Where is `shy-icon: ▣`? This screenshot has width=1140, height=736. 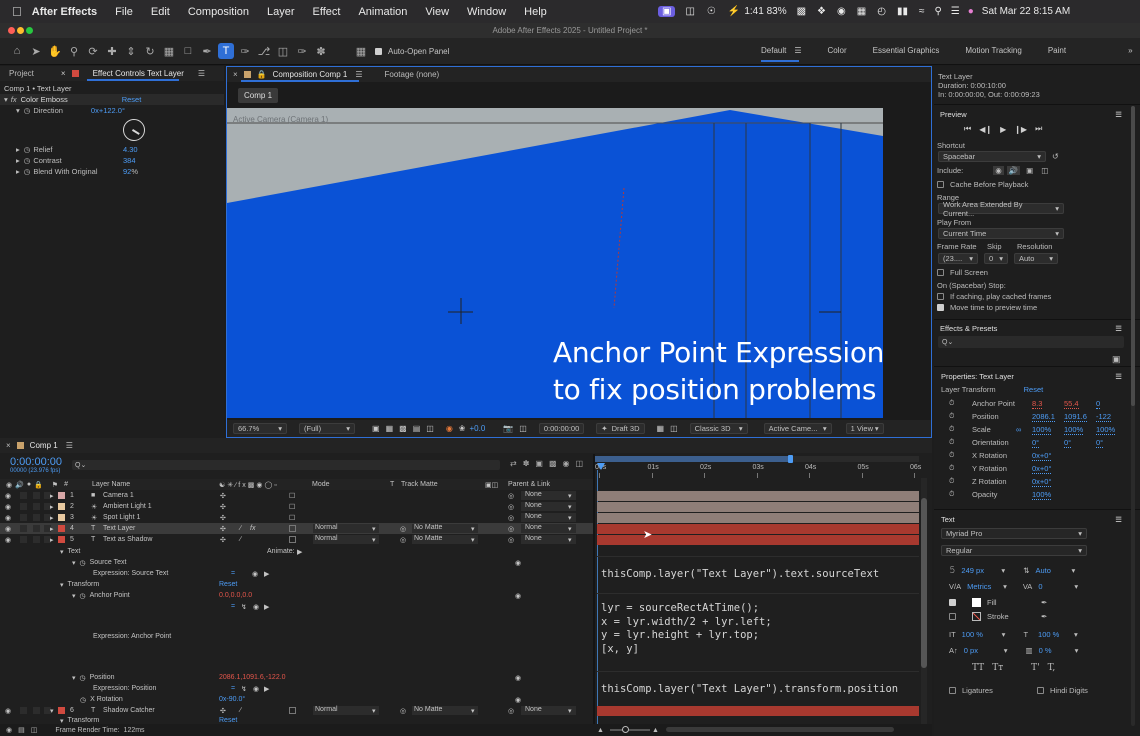
shy-icon: ▣ is located at coordinates (539, 463).